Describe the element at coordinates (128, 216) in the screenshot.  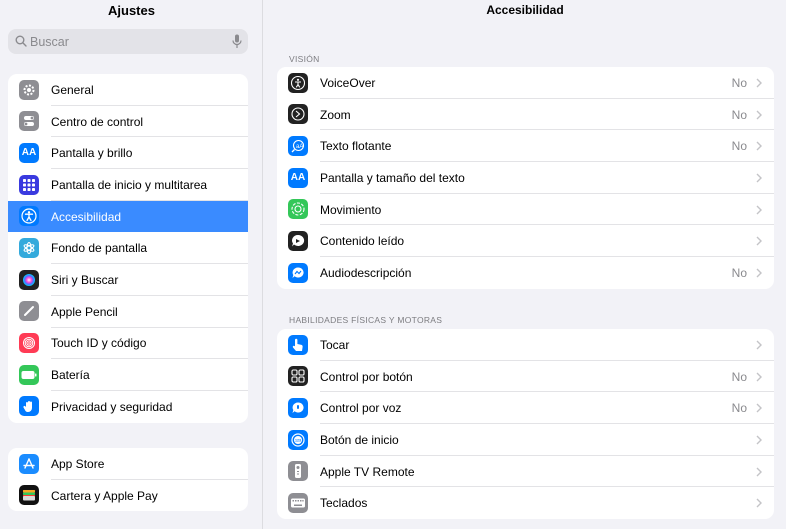
I see `sidebar-item-accessibility: Accesibilidad` at that location.